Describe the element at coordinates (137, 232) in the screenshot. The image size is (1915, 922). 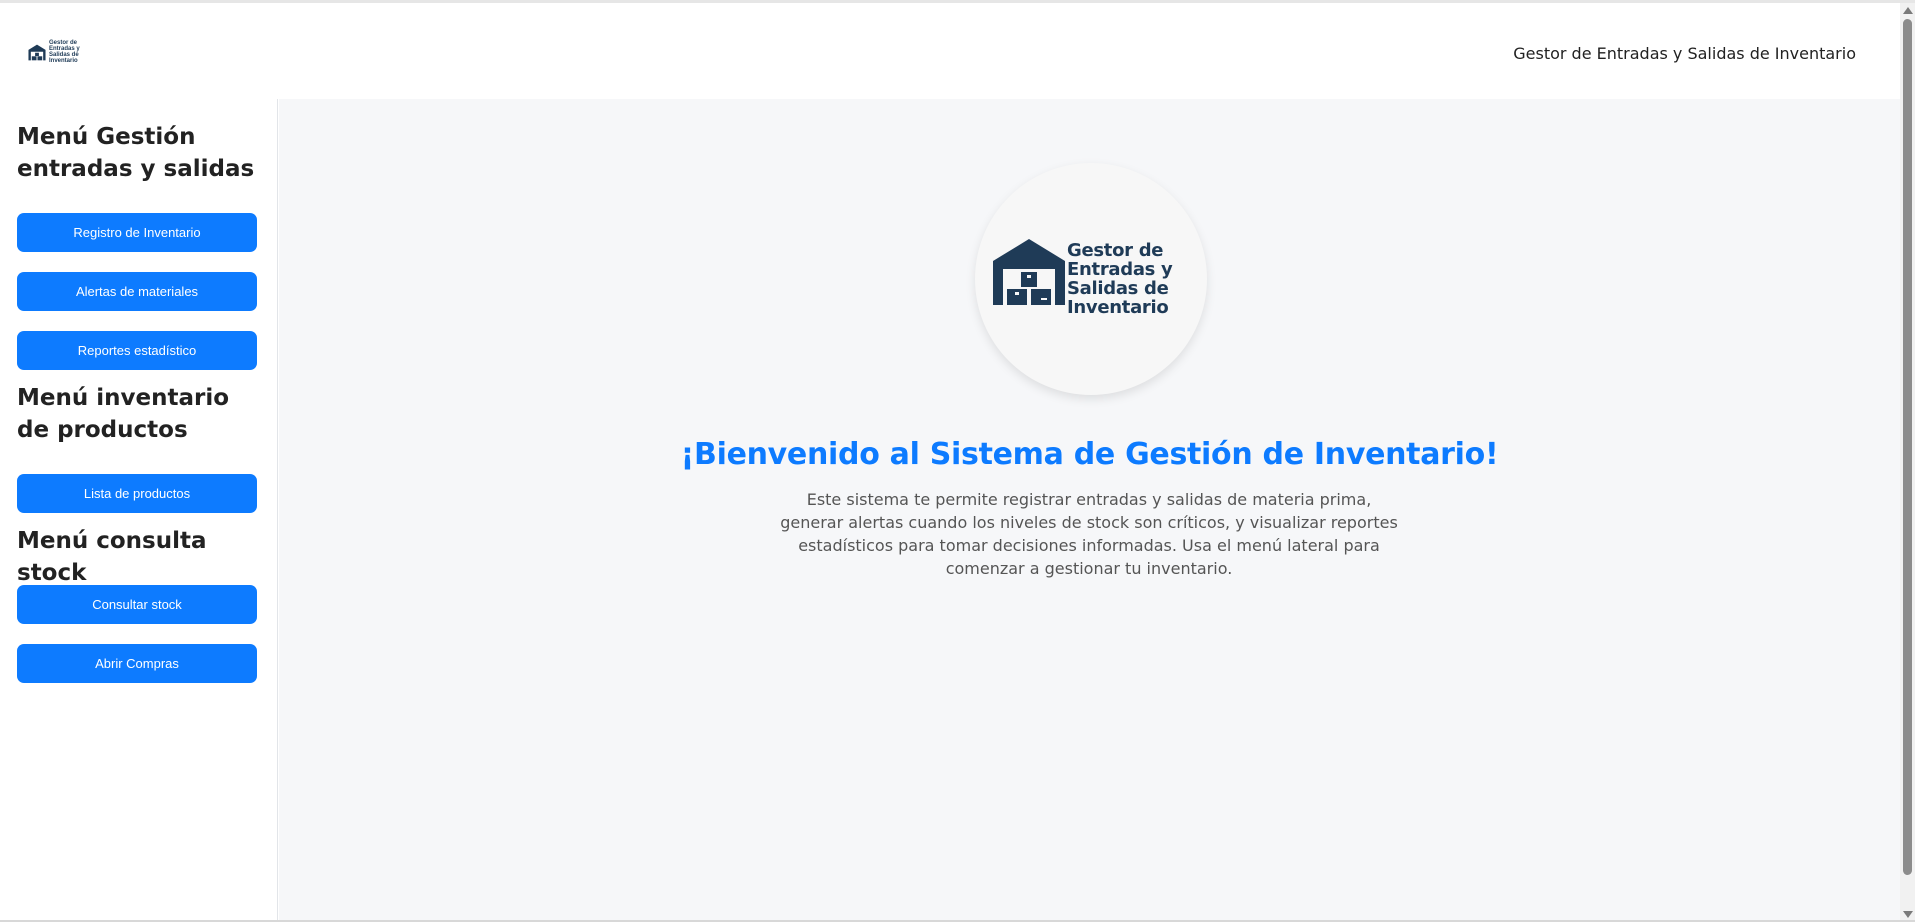
I see `registro-inventario-button: Registro de Inventario` at that location.